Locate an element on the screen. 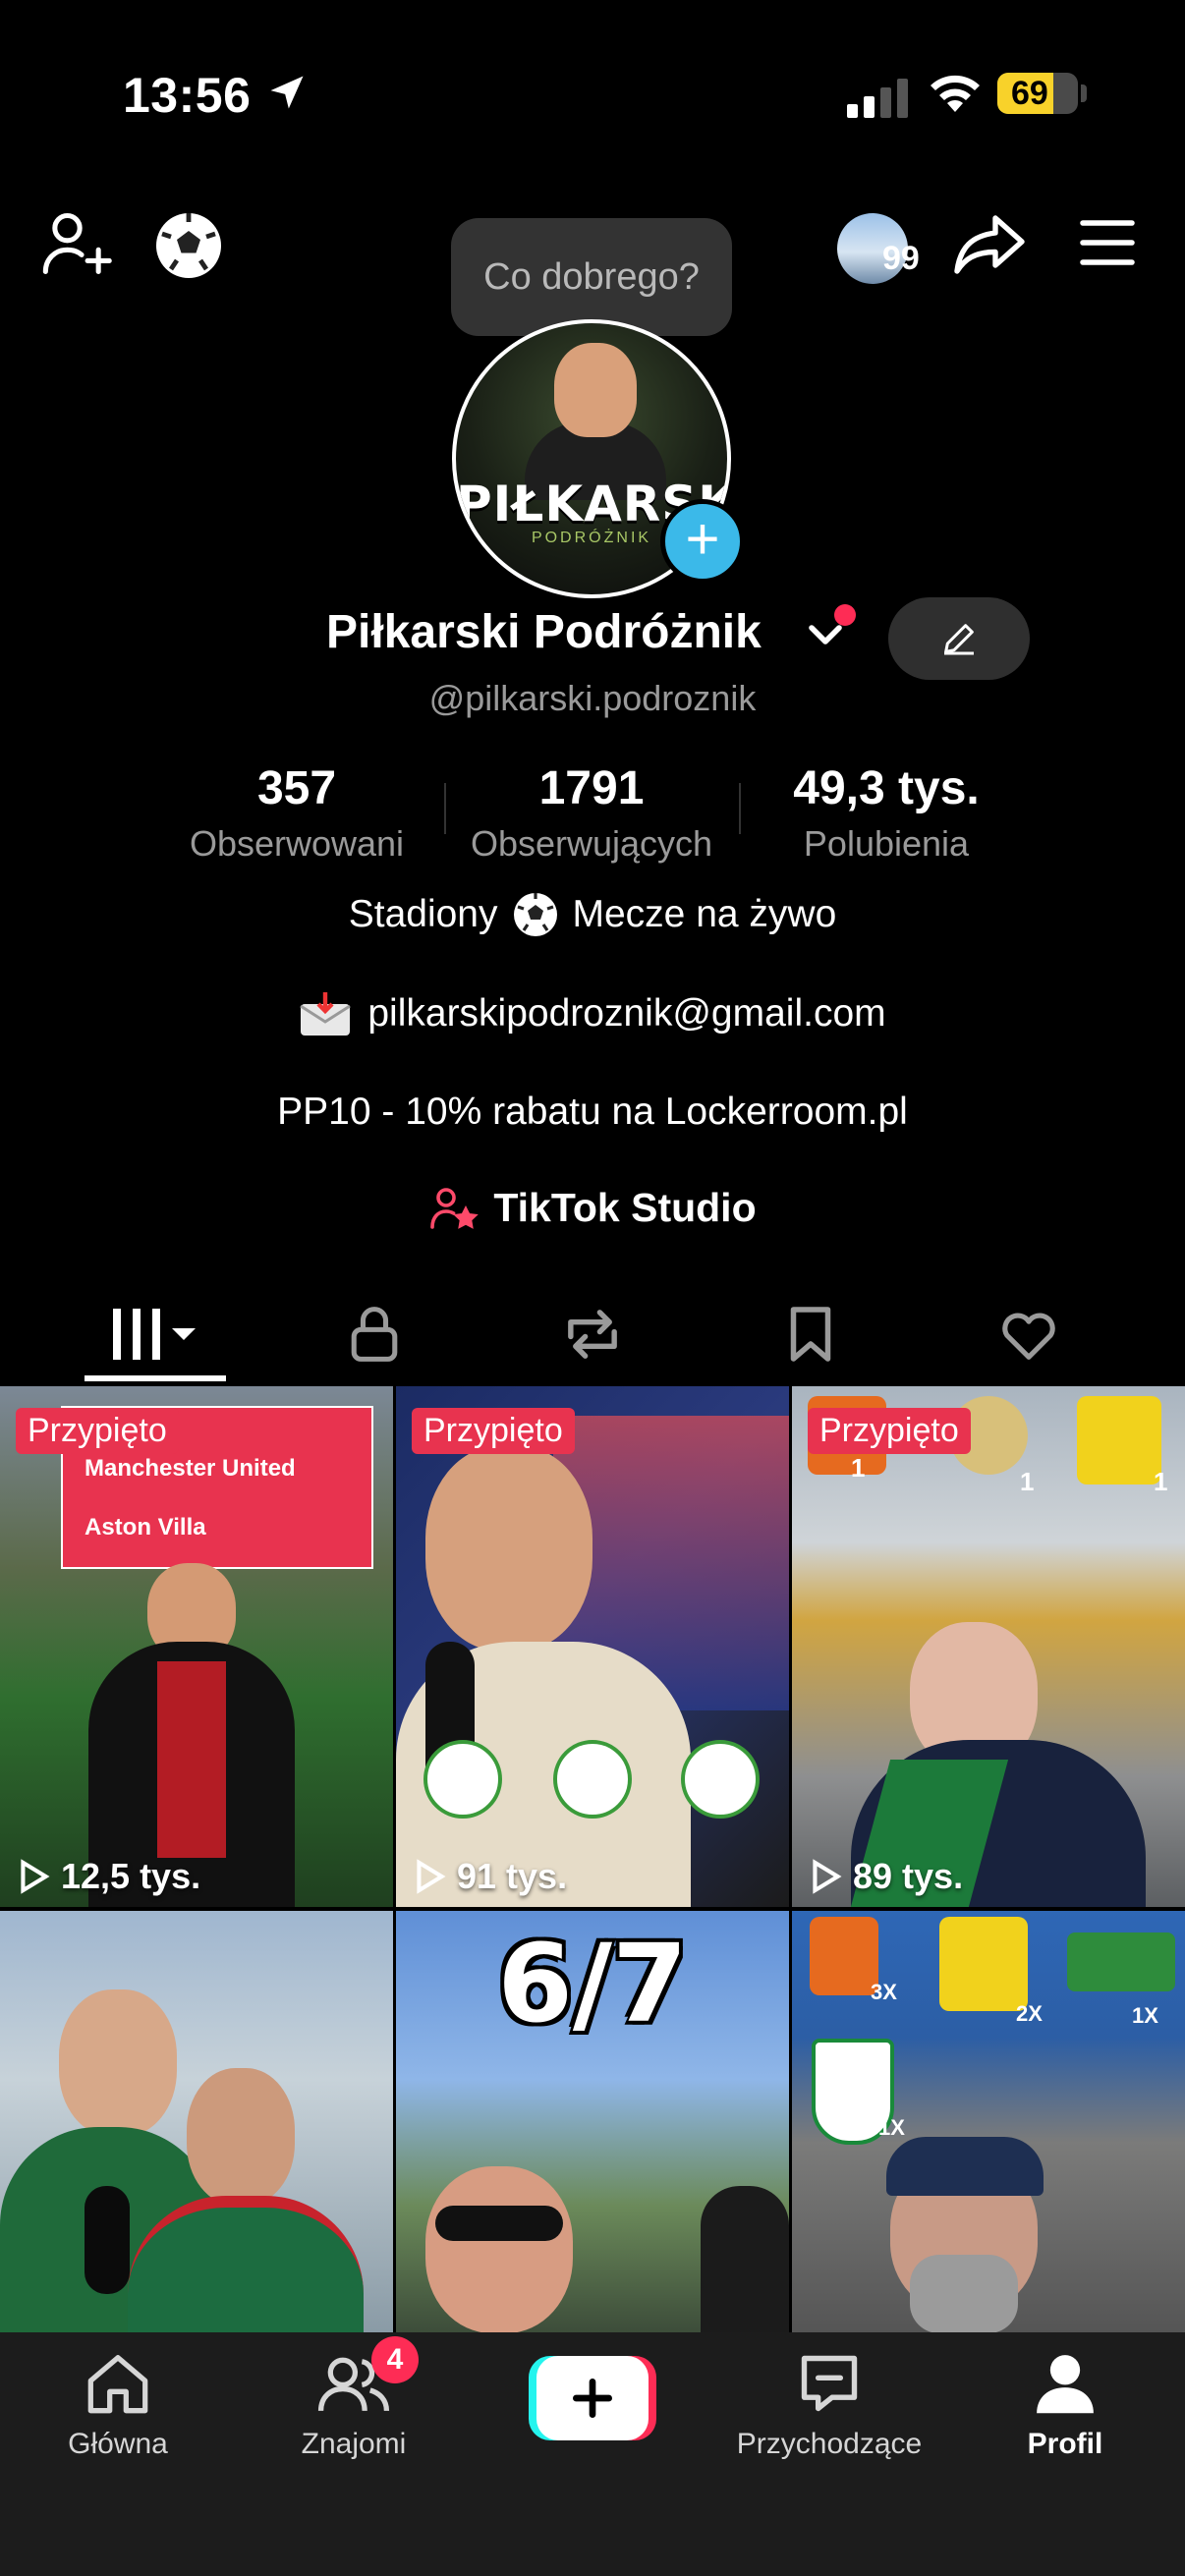  profile-icon is located at coordinates (1065, 2384).